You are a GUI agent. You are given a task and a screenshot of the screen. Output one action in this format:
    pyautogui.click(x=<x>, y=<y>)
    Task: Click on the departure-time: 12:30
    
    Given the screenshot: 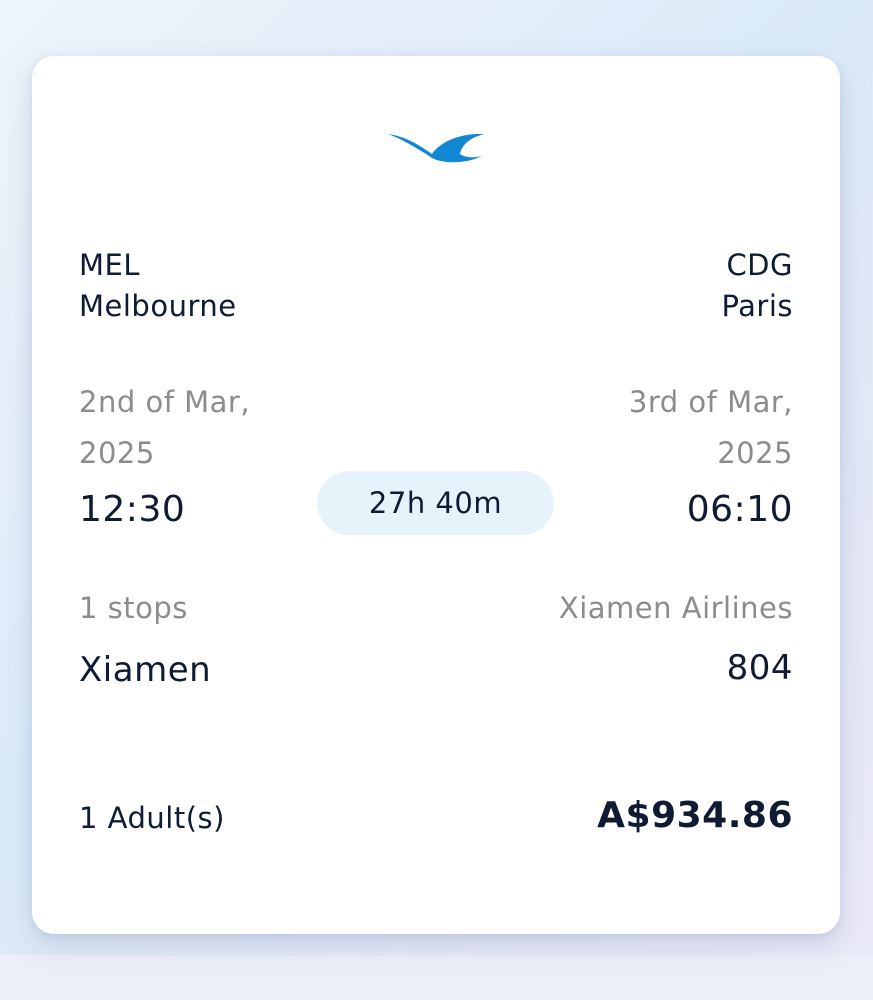 What is the action you would take?
    pyautogui.click(x=132, y=509)
    